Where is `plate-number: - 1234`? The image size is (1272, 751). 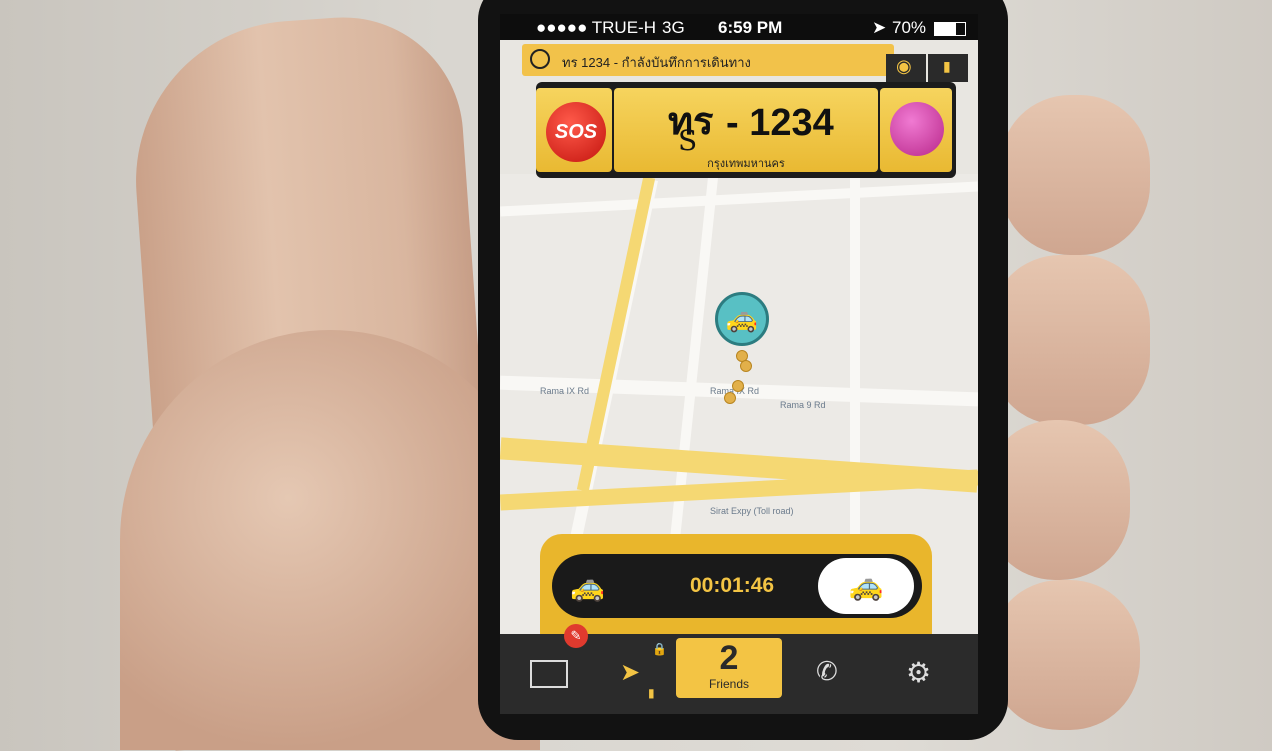
plate-number: - 1234 is located at coordinates (780, 123).